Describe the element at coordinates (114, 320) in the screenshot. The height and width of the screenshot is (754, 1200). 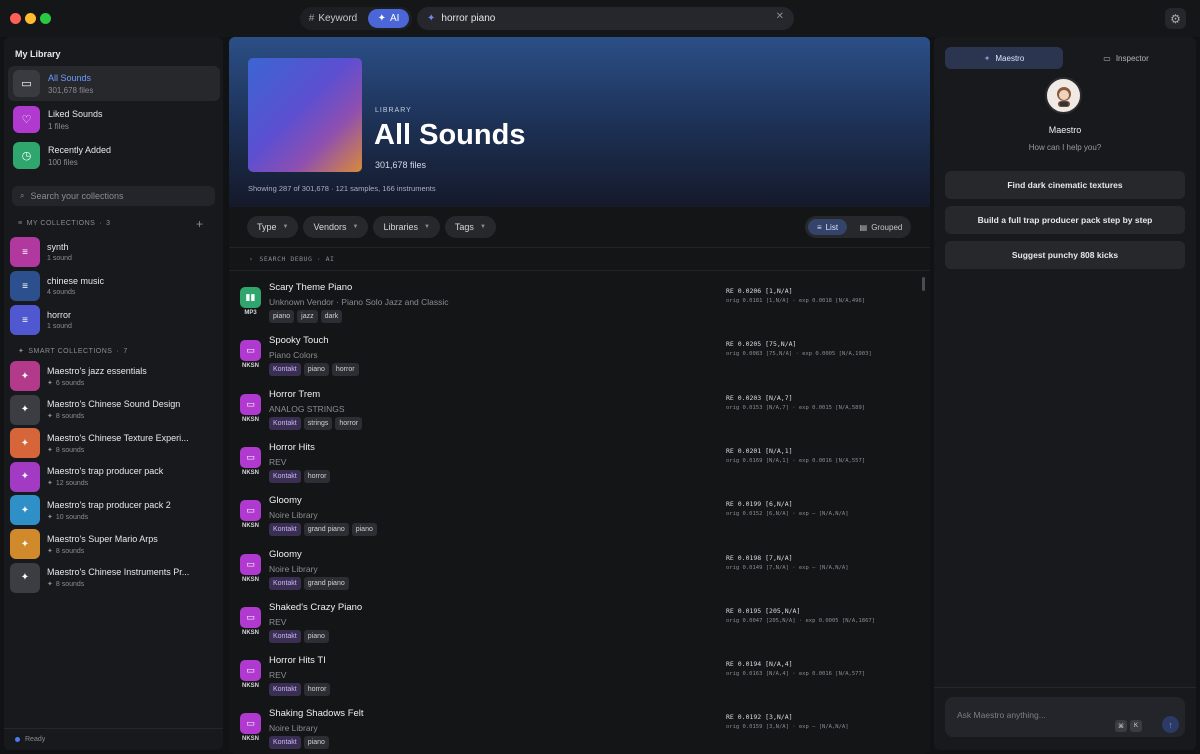
I see `collection-item: ≡ horror 1 sound` at that location.